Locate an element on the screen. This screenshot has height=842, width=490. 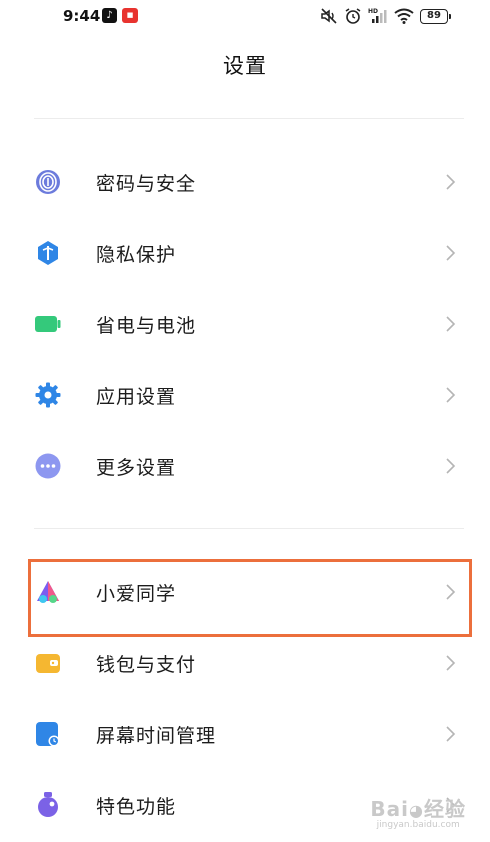
gear-icon is located at coordinates (48, 395).